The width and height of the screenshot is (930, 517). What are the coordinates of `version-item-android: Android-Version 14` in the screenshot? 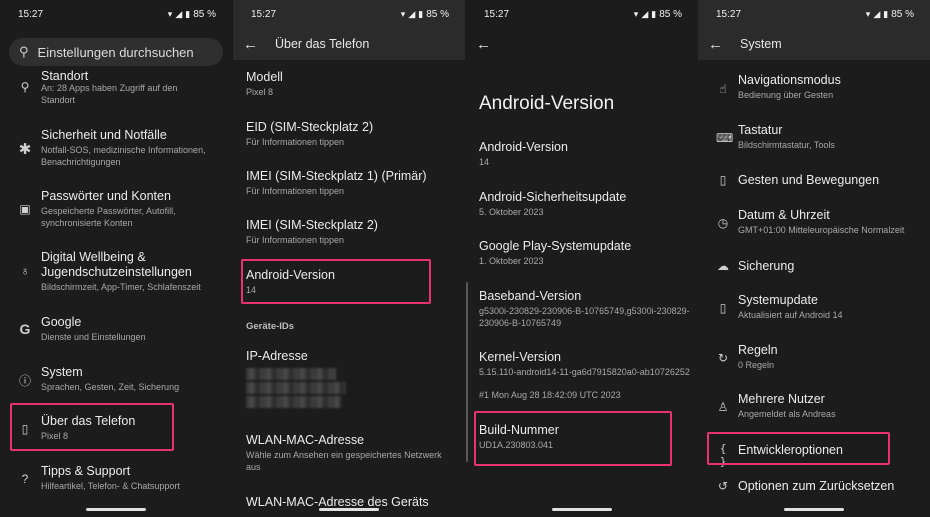 It's located at (582, 155).